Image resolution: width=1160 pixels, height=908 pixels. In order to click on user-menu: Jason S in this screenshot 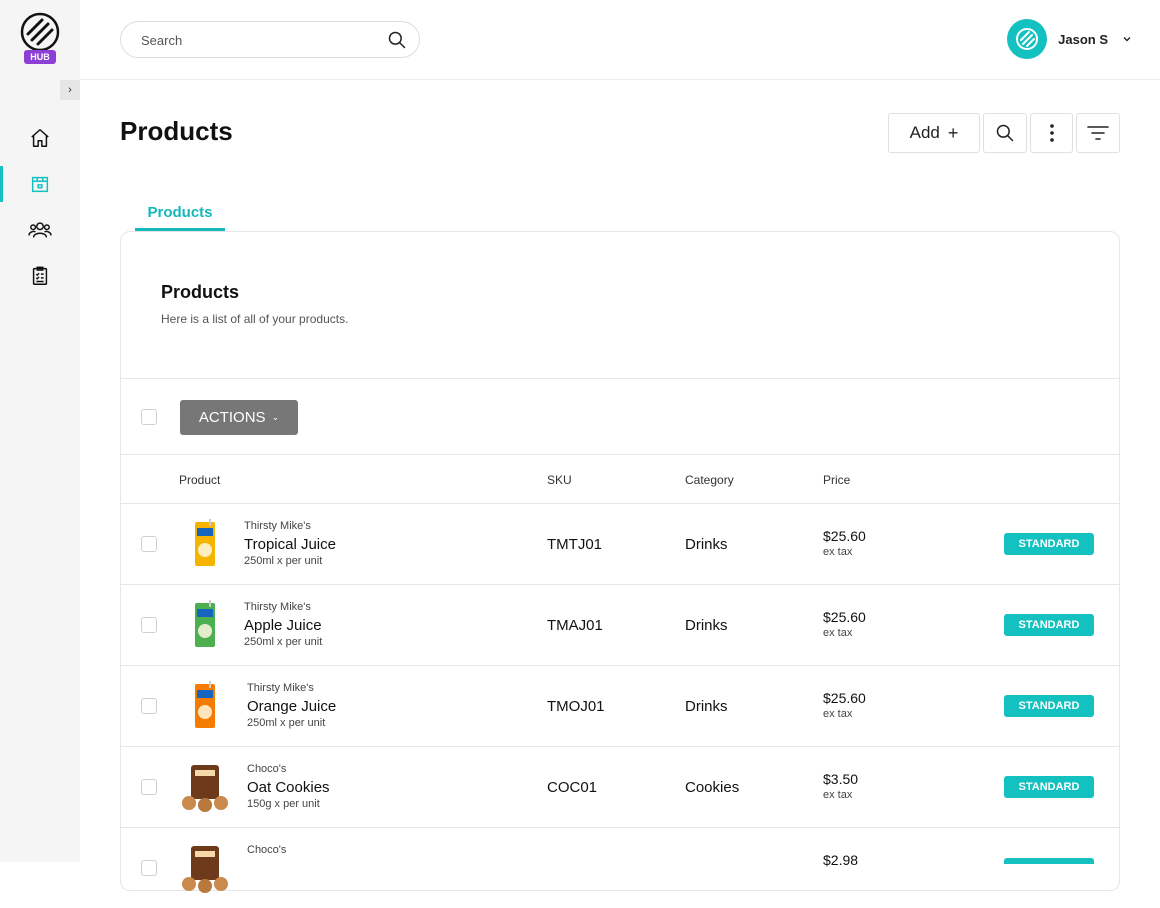, I will do `click(1069, 39)`.